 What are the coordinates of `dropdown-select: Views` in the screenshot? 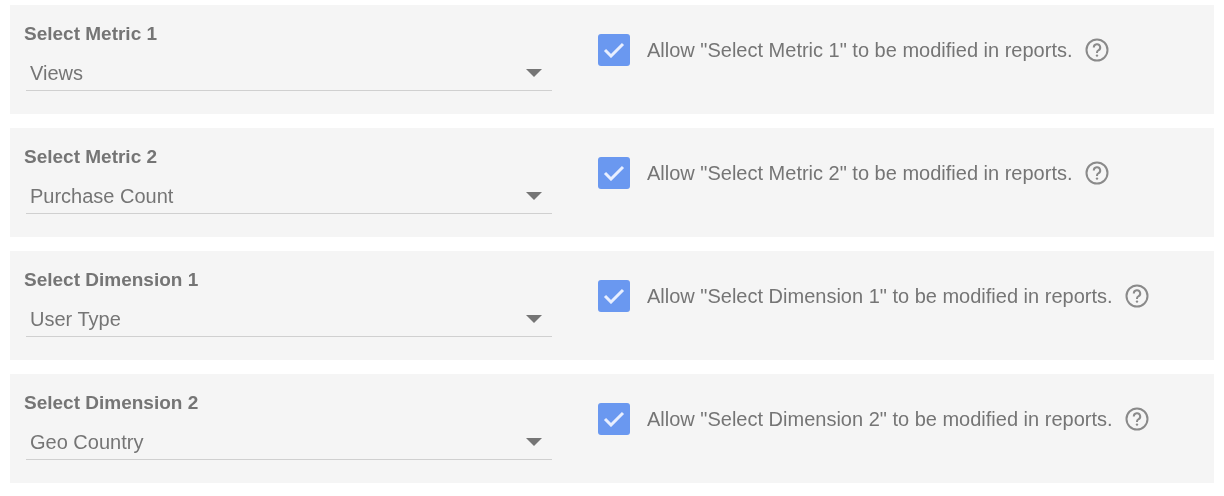 It's located at (289, 73).